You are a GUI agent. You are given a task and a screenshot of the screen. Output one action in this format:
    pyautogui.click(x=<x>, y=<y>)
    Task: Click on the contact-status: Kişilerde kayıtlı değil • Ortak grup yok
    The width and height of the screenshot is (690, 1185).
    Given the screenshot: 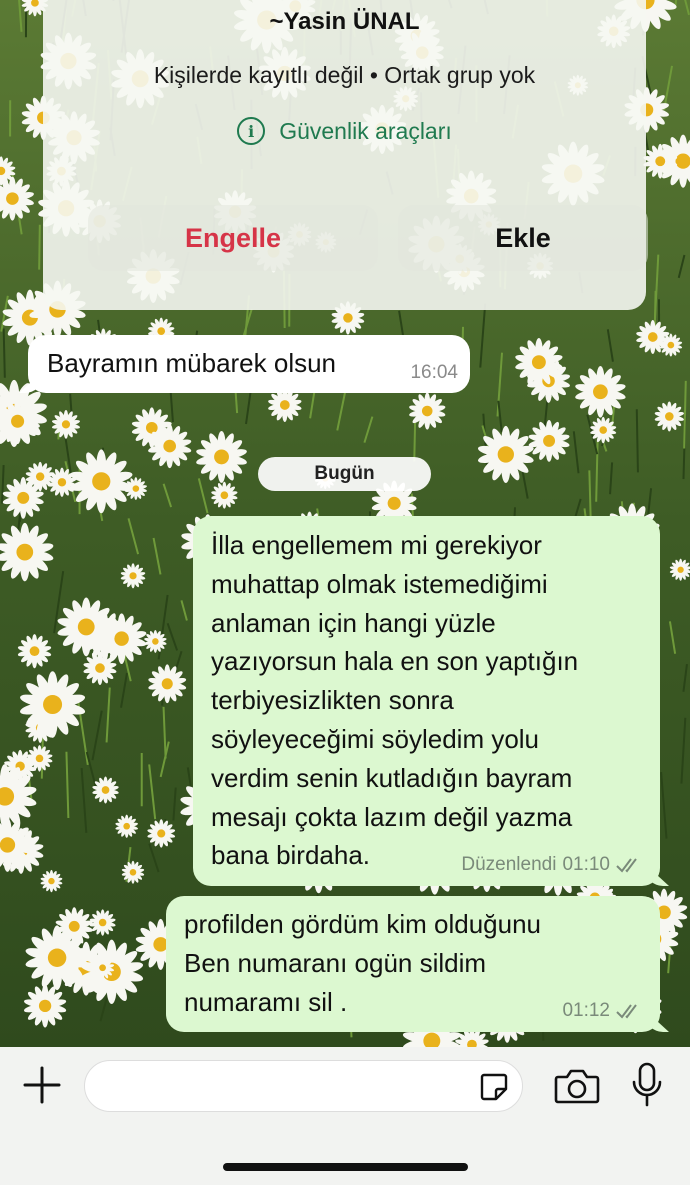 What is the action you would take?
    pyautogui.click(x=344, y=75)
    